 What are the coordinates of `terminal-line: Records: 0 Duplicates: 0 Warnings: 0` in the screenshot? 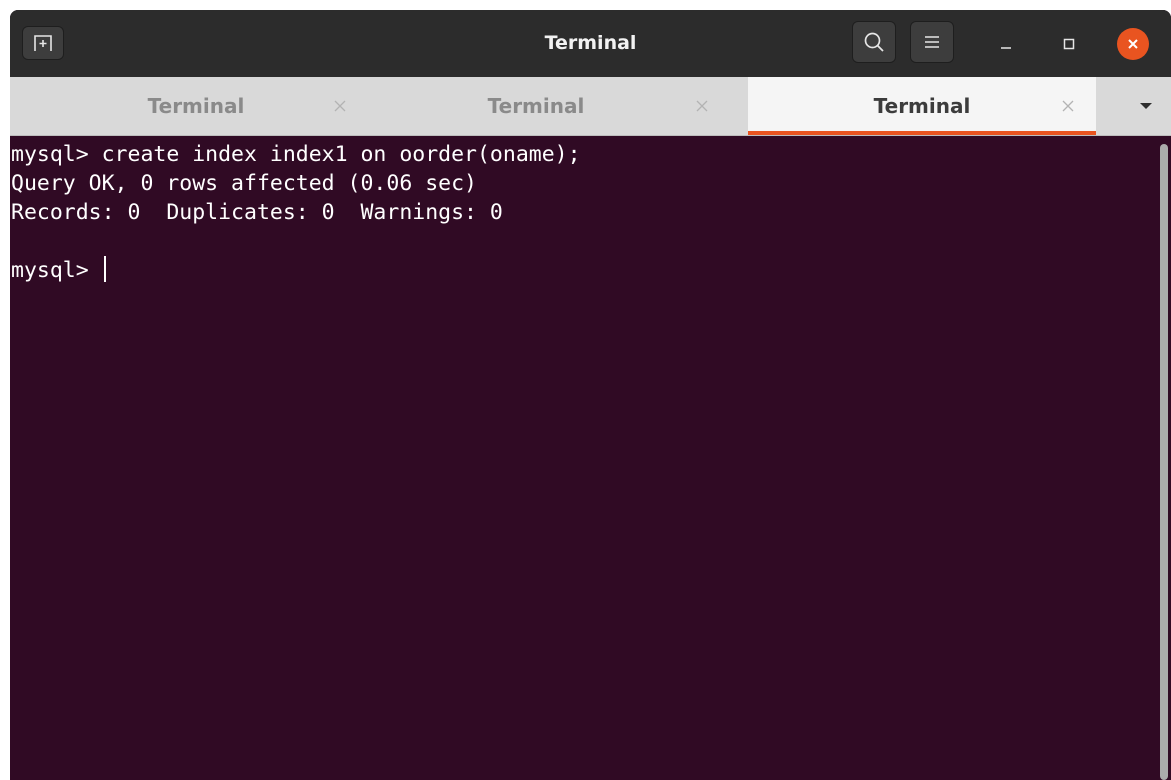 It's located at (257, 212).